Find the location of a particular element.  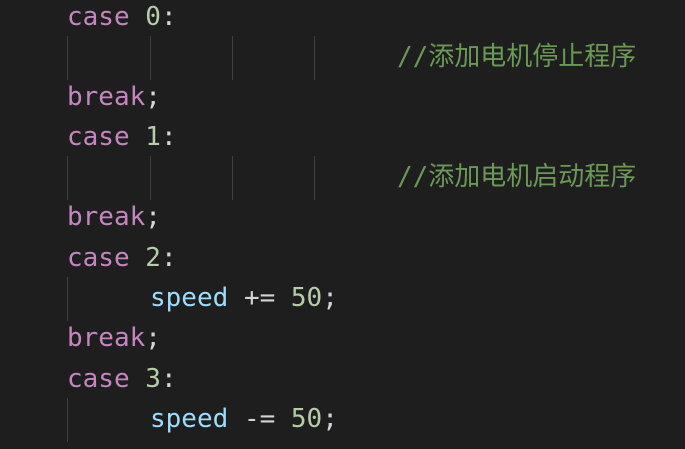

case-value: 1 is located at coordinates (153, 137).